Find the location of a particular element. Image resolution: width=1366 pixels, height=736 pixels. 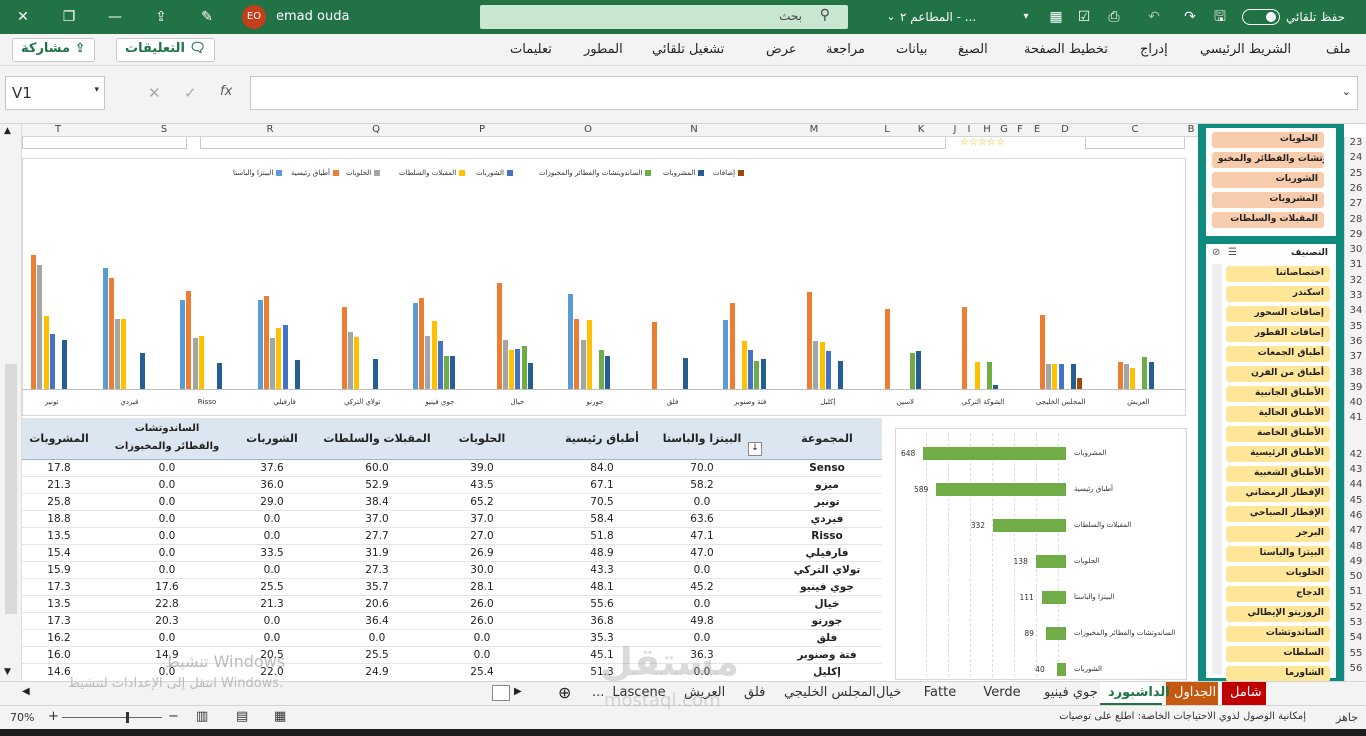

zoom-out-icon: − is located at coordinates (173, 716).